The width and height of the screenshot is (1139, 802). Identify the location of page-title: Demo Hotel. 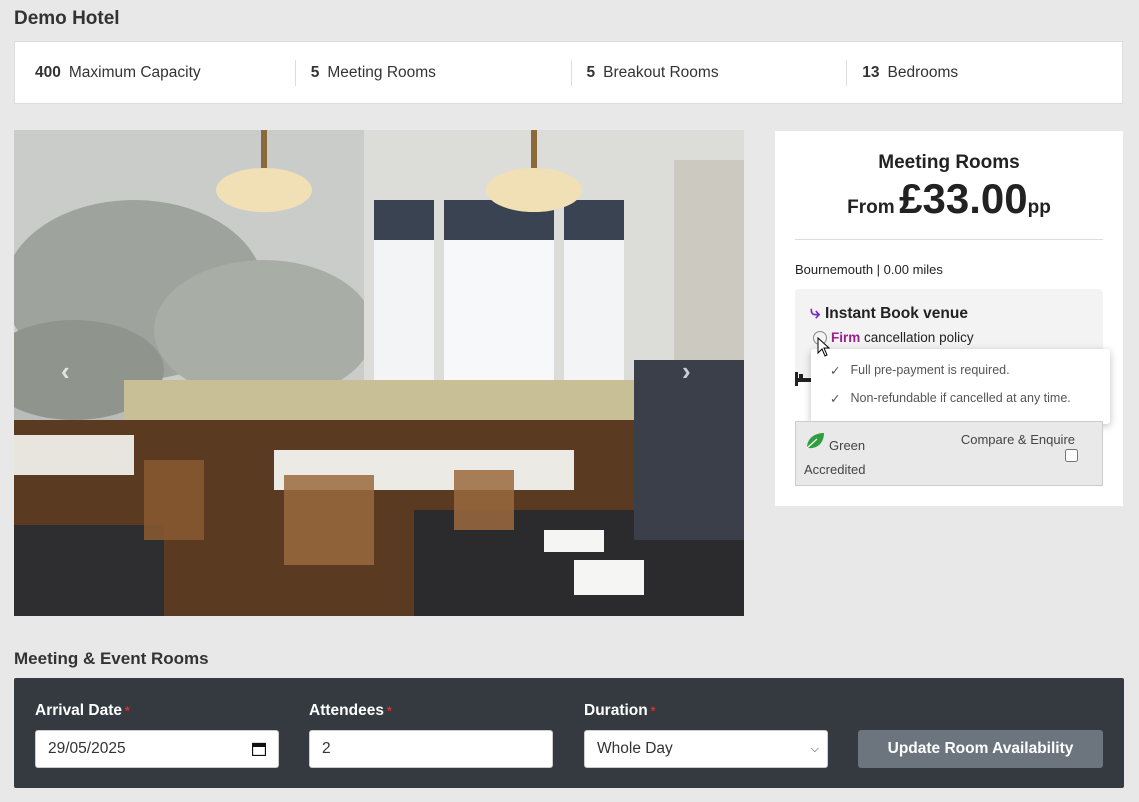
(67, 18).